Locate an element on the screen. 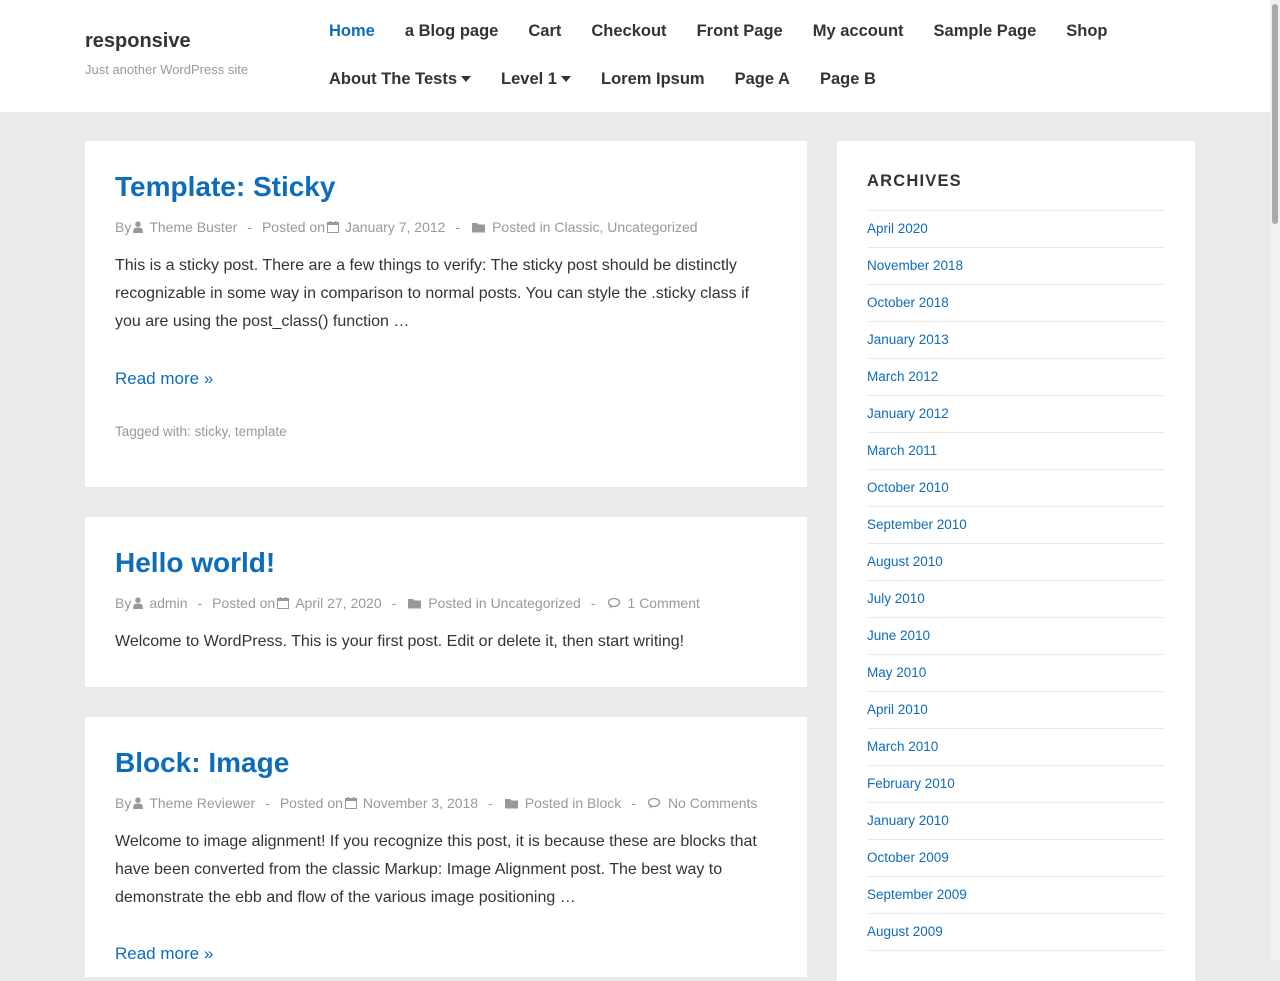 The image size is (1280, 981). archive-item: September 2010 is located at coordinates (1015, 525).